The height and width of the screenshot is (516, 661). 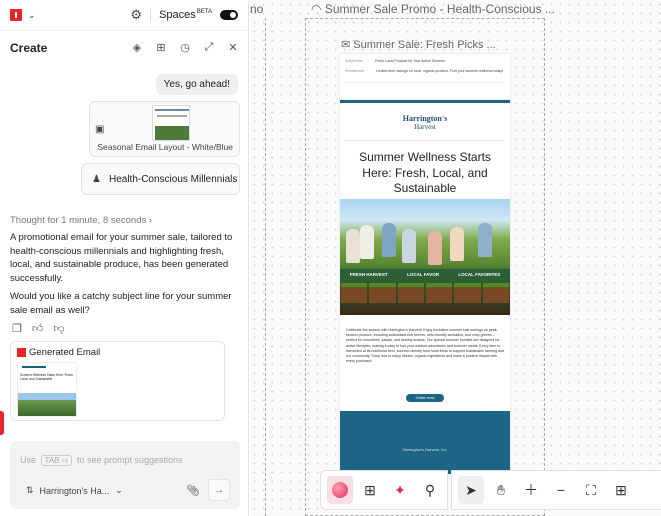 I want to click on zoom-out-button: −, so click(x=561, y=490).